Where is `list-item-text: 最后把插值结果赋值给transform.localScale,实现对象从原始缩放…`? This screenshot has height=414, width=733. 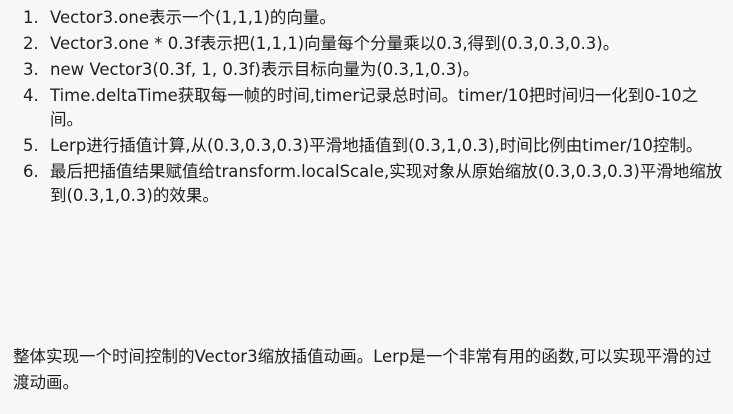
list-item-text: 最后把插值结果赋值给transform.localScale,实现对象从原始缩放… is located at coordinates (386, 183).